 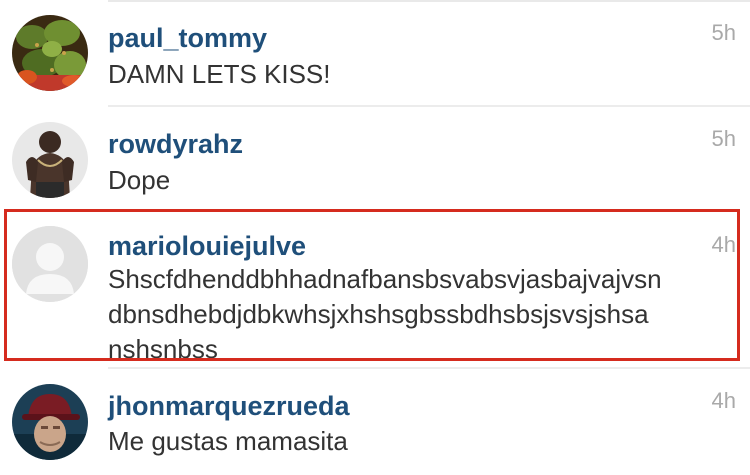 I want to click on comment-text: DAMN LETS KISS!, so click(x=219, y=74).